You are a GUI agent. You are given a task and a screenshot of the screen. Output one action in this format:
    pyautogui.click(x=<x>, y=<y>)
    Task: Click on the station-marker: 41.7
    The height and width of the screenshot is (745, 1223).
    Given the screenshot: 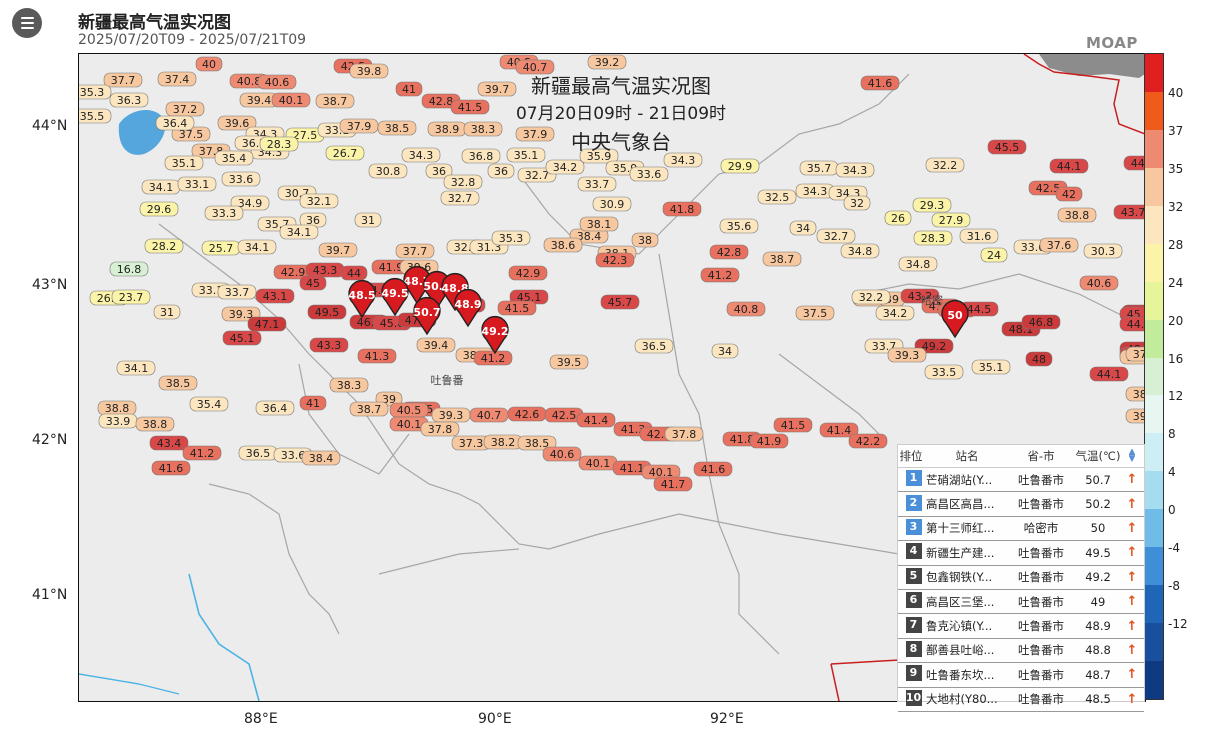 What is the action you would take?
    pyautogui.click(x=673, y=484)
    